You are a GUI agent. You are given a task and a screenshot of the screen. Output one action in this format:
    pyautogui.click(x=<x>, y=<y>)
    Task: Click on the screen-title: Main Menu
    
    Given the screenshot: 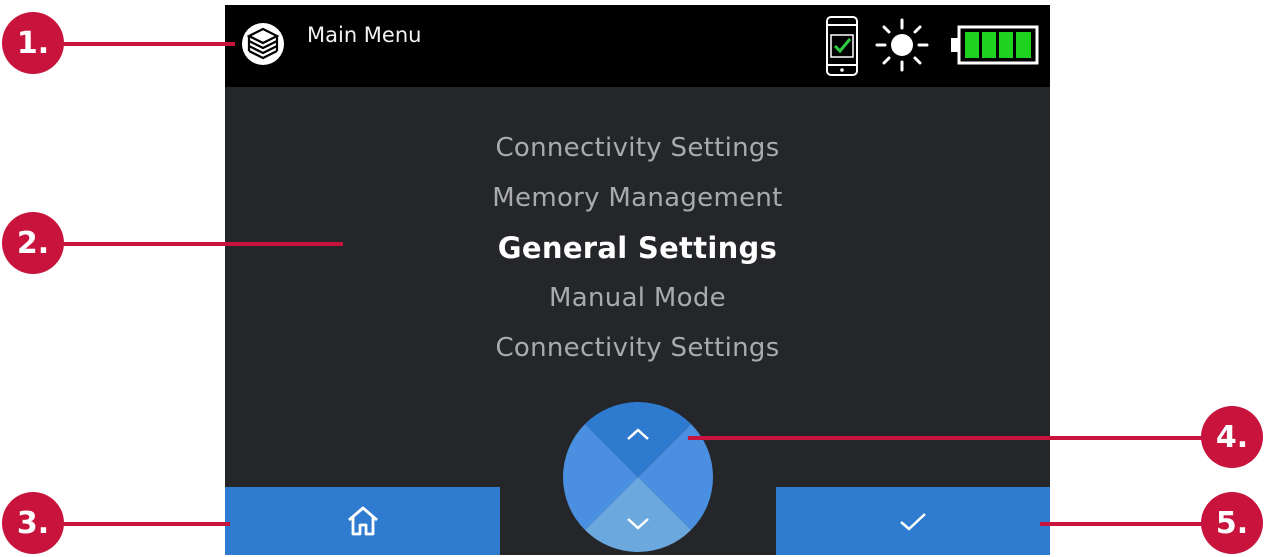 What is the action you would take?
    pyautogui.click(x=364, y=35)
    